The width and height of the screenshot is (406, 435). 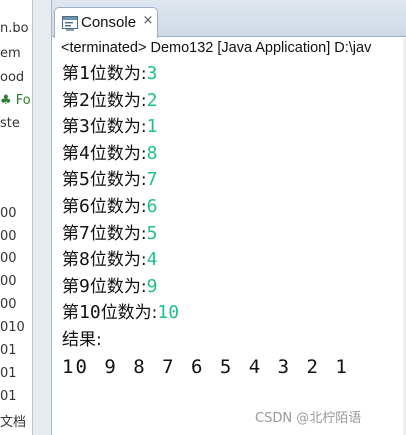 I want to click on left-panel-fragment: 010, so click(x=12, y=327).